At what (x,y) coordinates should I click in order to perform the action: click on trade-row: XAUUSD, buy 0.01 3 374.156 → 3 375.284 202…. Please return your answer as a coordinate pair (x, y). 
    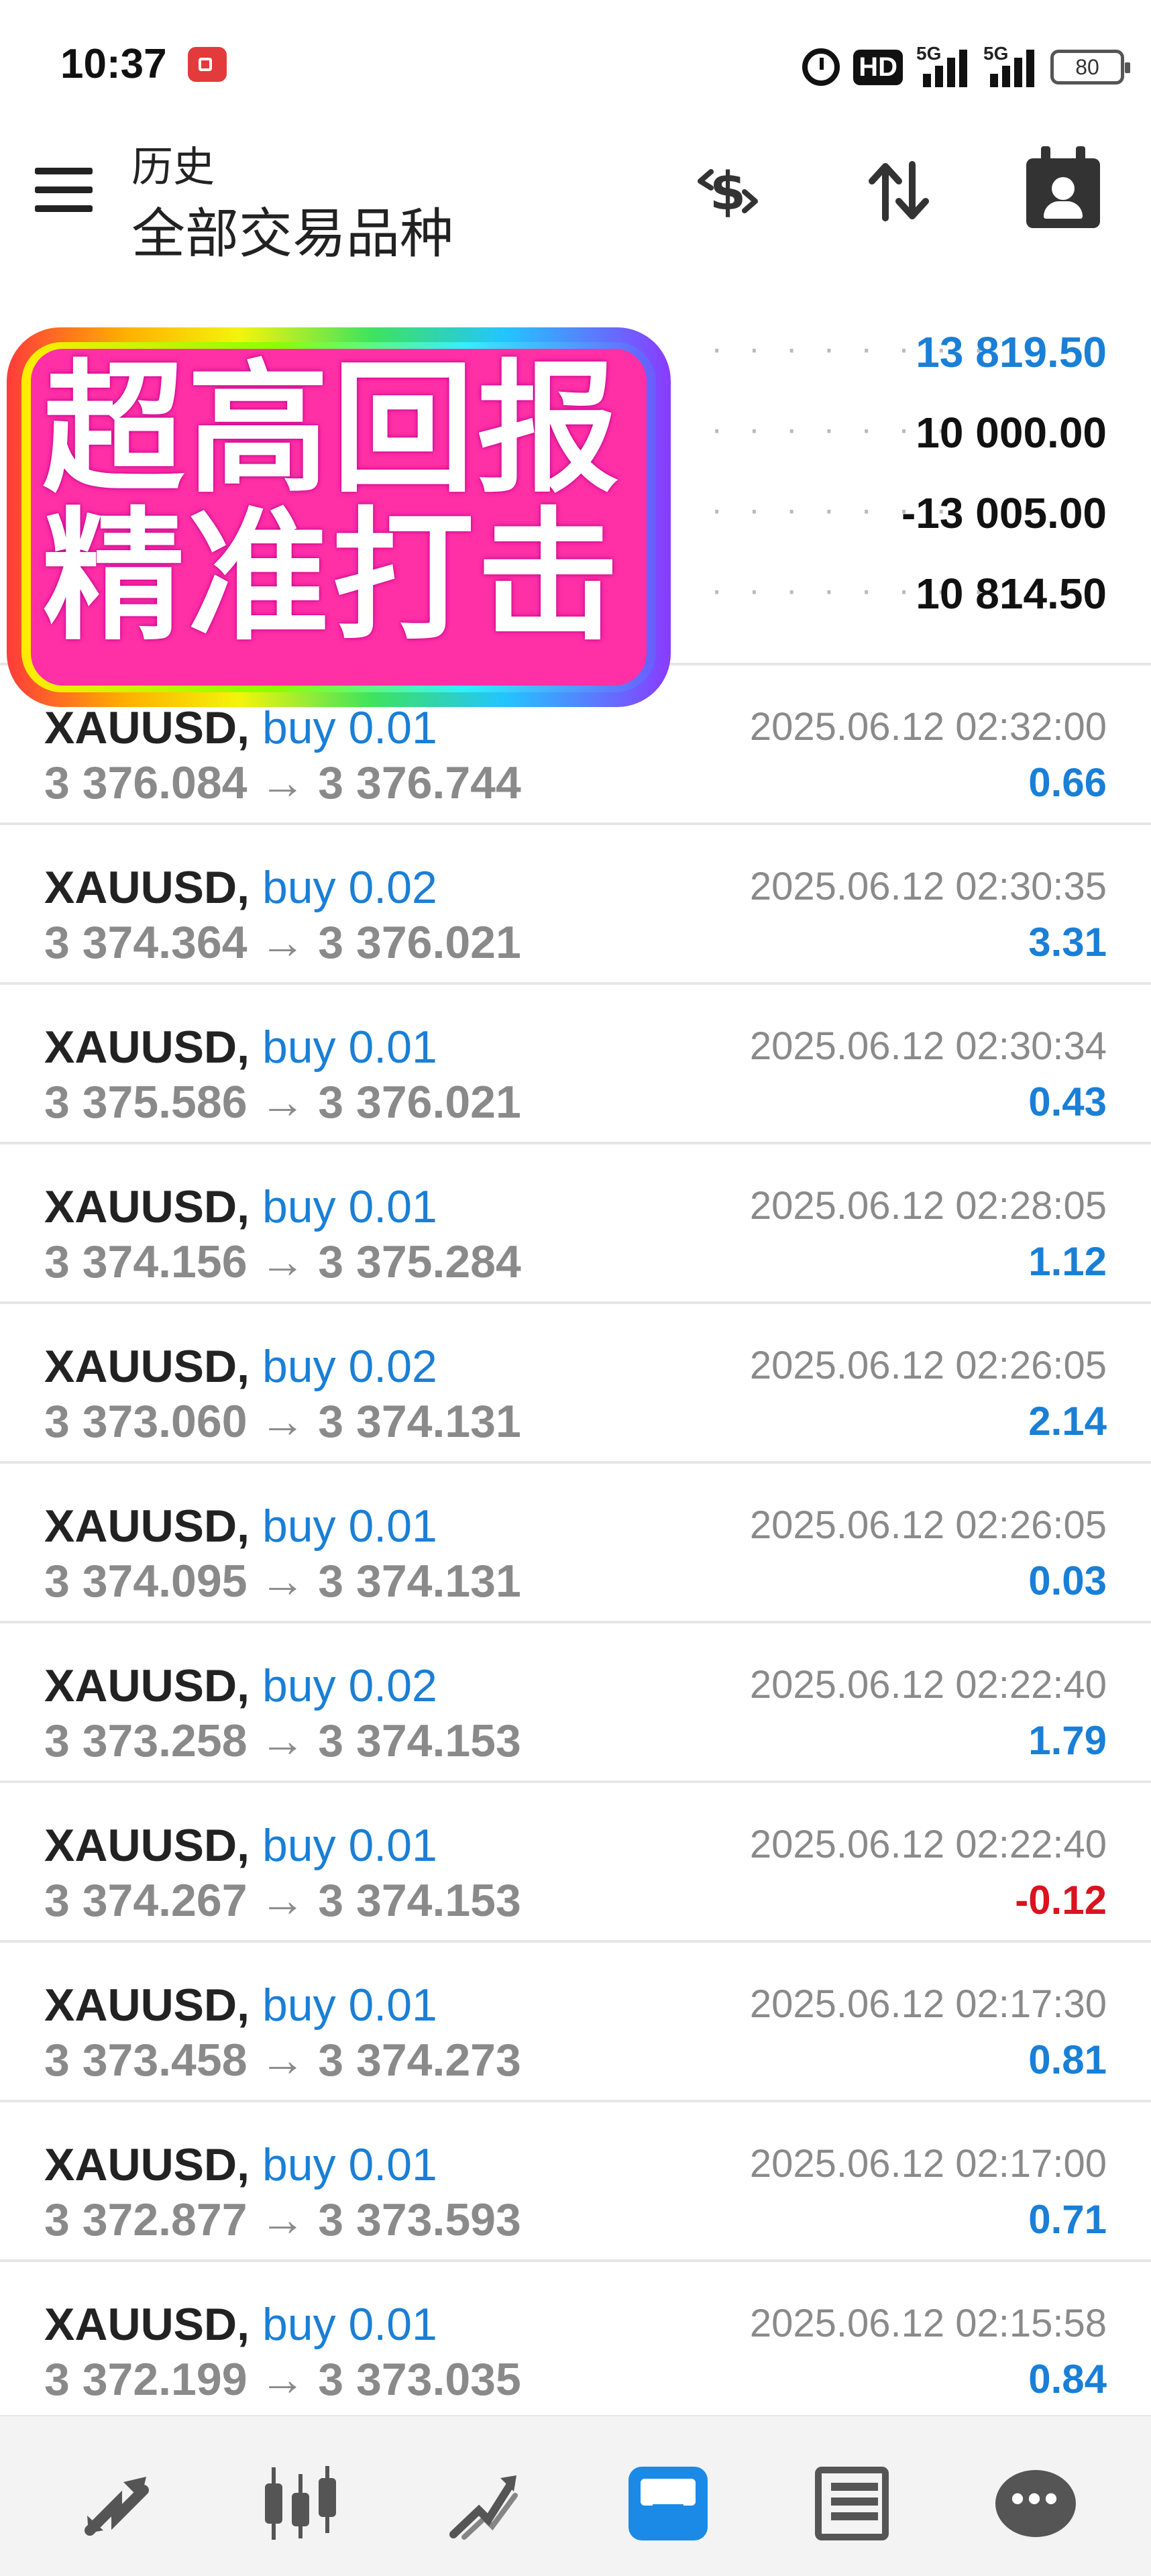
    Looking at the image, I should click on (575, 1221).